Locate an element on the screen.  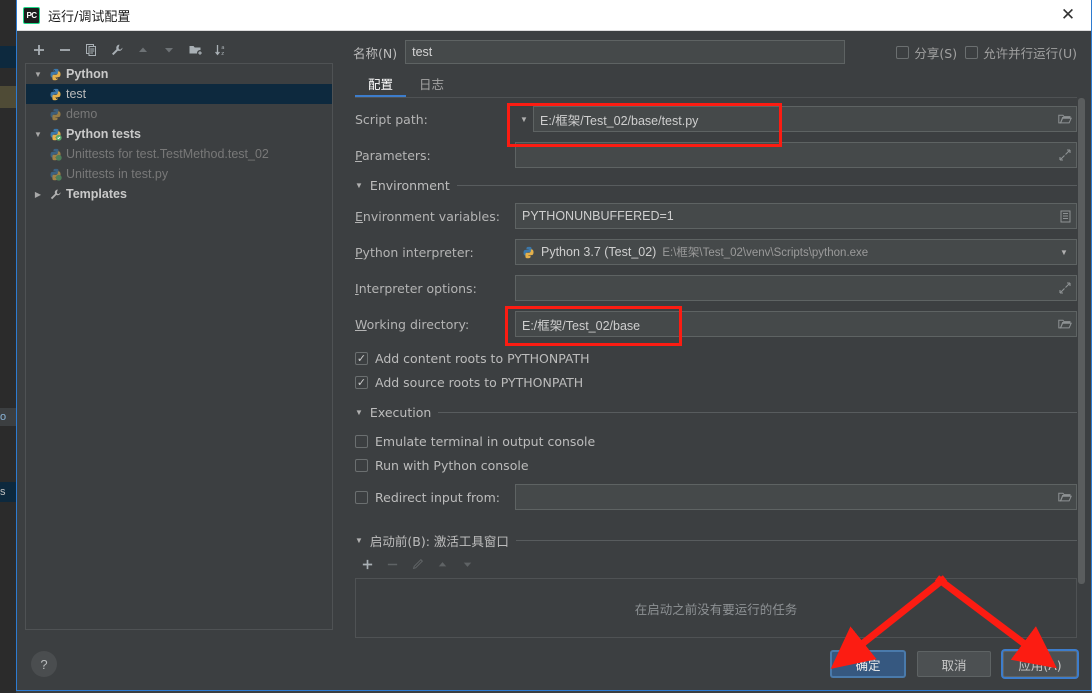
tab-configuration: 配置 is located at coordinates (381, 83).